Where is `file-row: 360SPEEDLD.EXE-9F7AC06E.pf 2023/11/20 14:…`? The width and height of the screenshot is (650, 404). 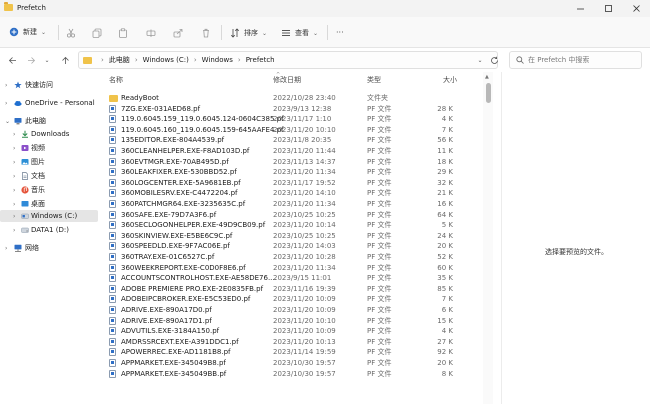 file-row: 360SPEEDLD.EXE-9F7AC06E.pf 2023/11/20 14:… is located at coordinates (293, 246).